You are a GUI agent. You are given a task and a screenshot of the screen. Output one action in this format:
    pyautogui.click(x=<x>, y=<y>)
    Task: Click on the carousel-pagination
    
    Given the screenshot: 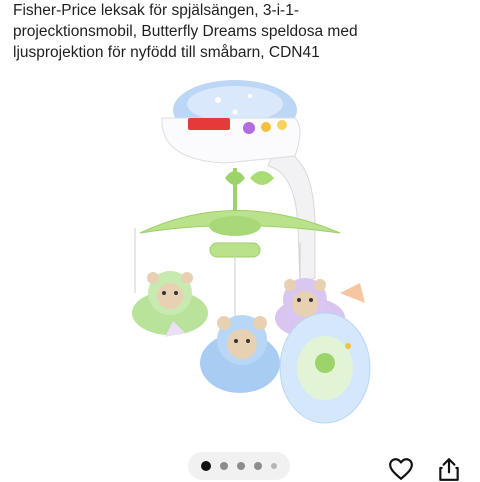 What is the action you would take?
    pyautogui.click(x=239, y=466)
    